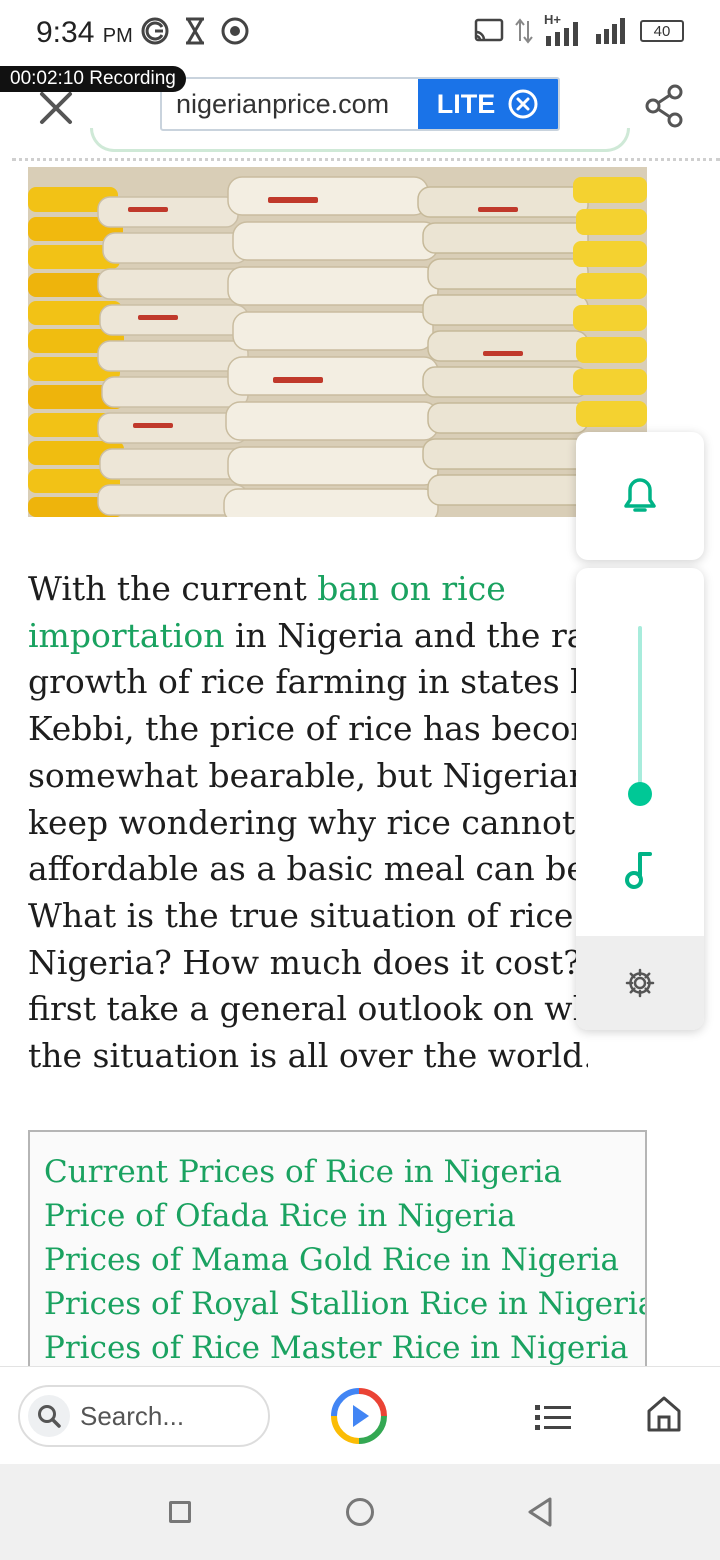 Image resolution: width=720 pixels, height=1560 pixels. Describe the element at coordinates (540, 1512) in the screenshot. I see `back-triangle-icon` at that location.